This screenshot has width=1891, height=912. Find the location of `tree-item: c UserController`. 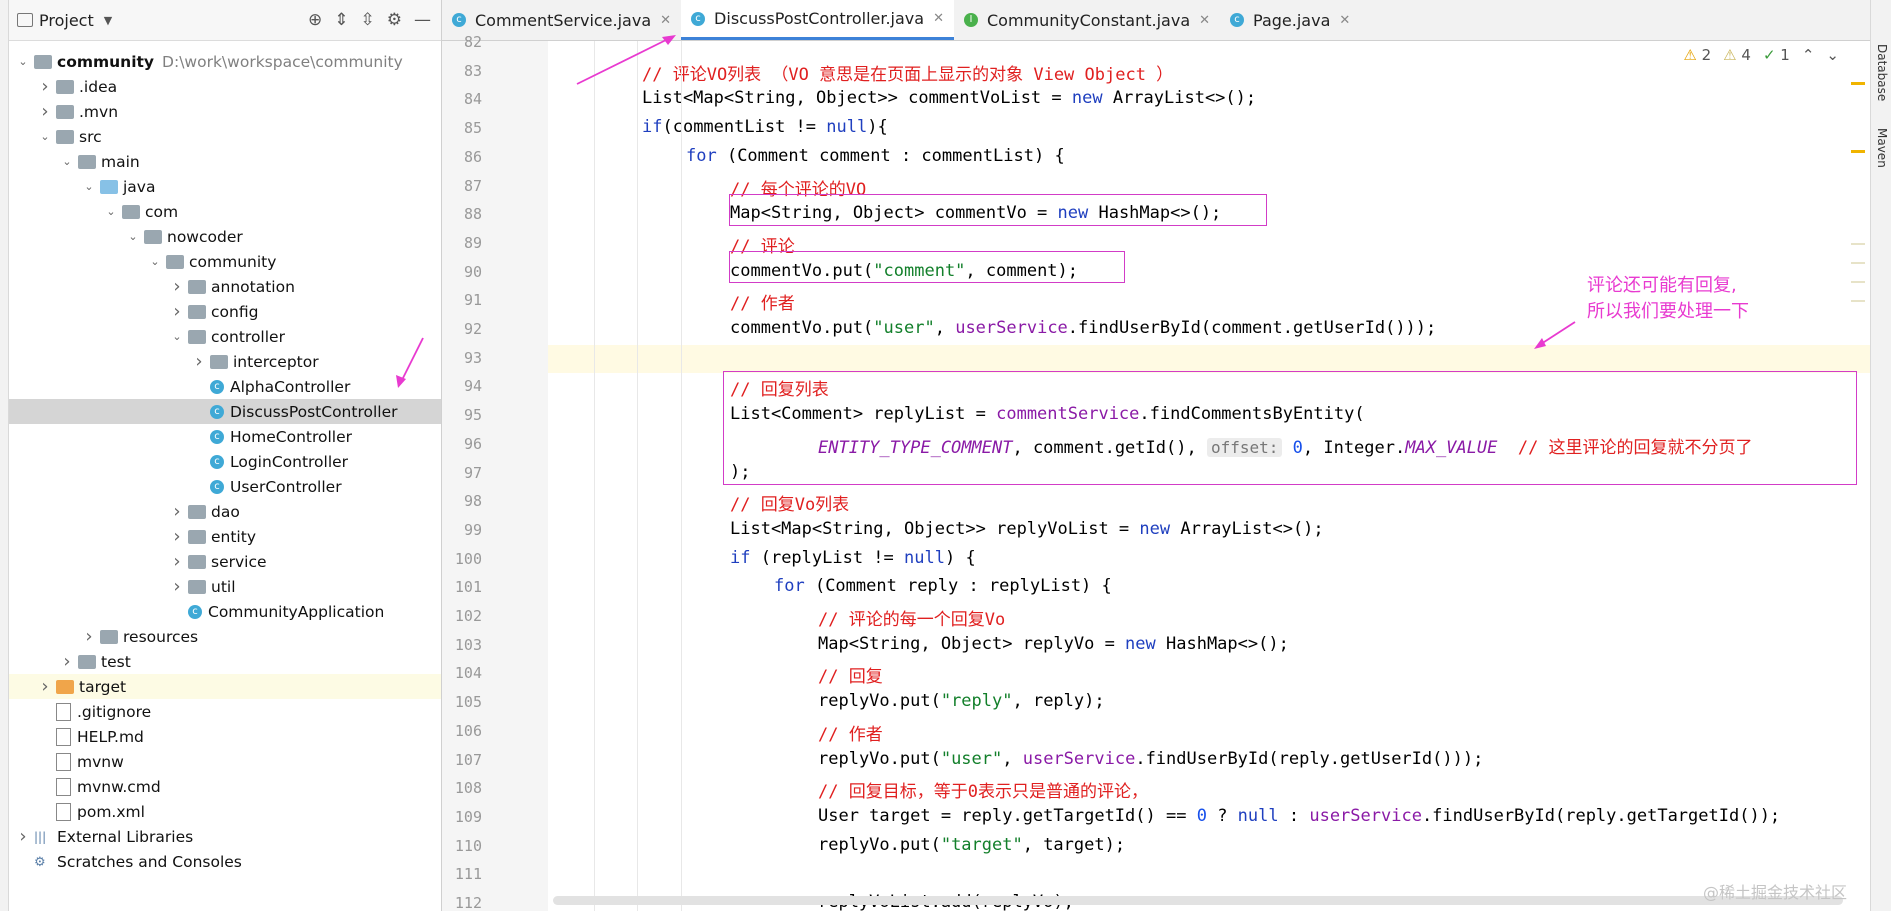

tree-item: c UserController is located at coordinates (225, 486).